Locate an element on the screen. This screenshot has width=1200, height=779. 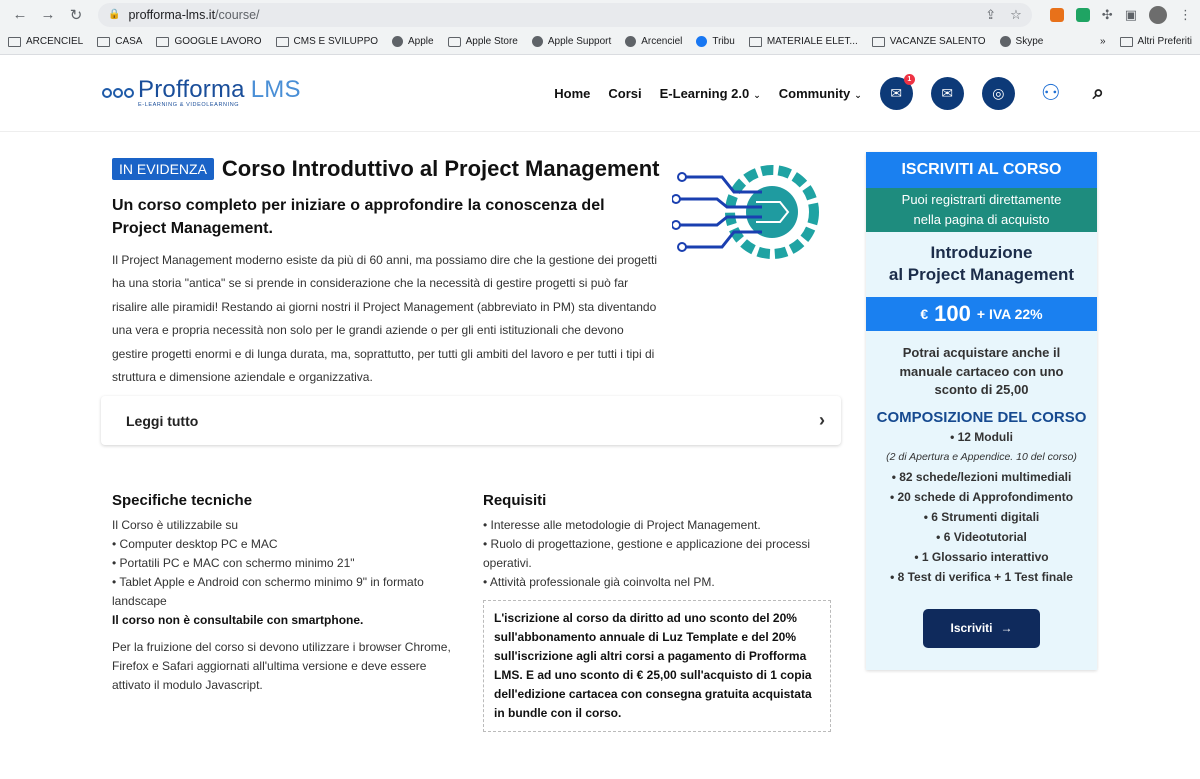
nav-home: Home is located at coordinates (572, 93).